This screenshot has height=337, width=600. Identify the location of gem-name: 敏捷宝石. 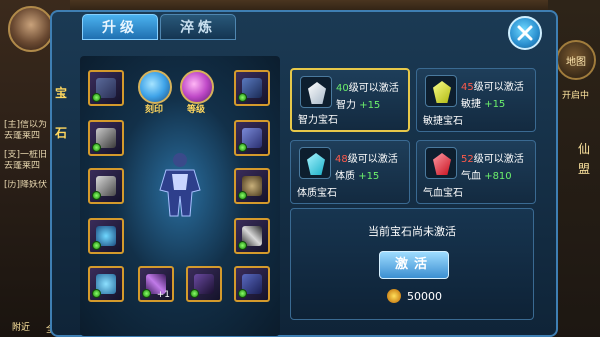
(443, 121).